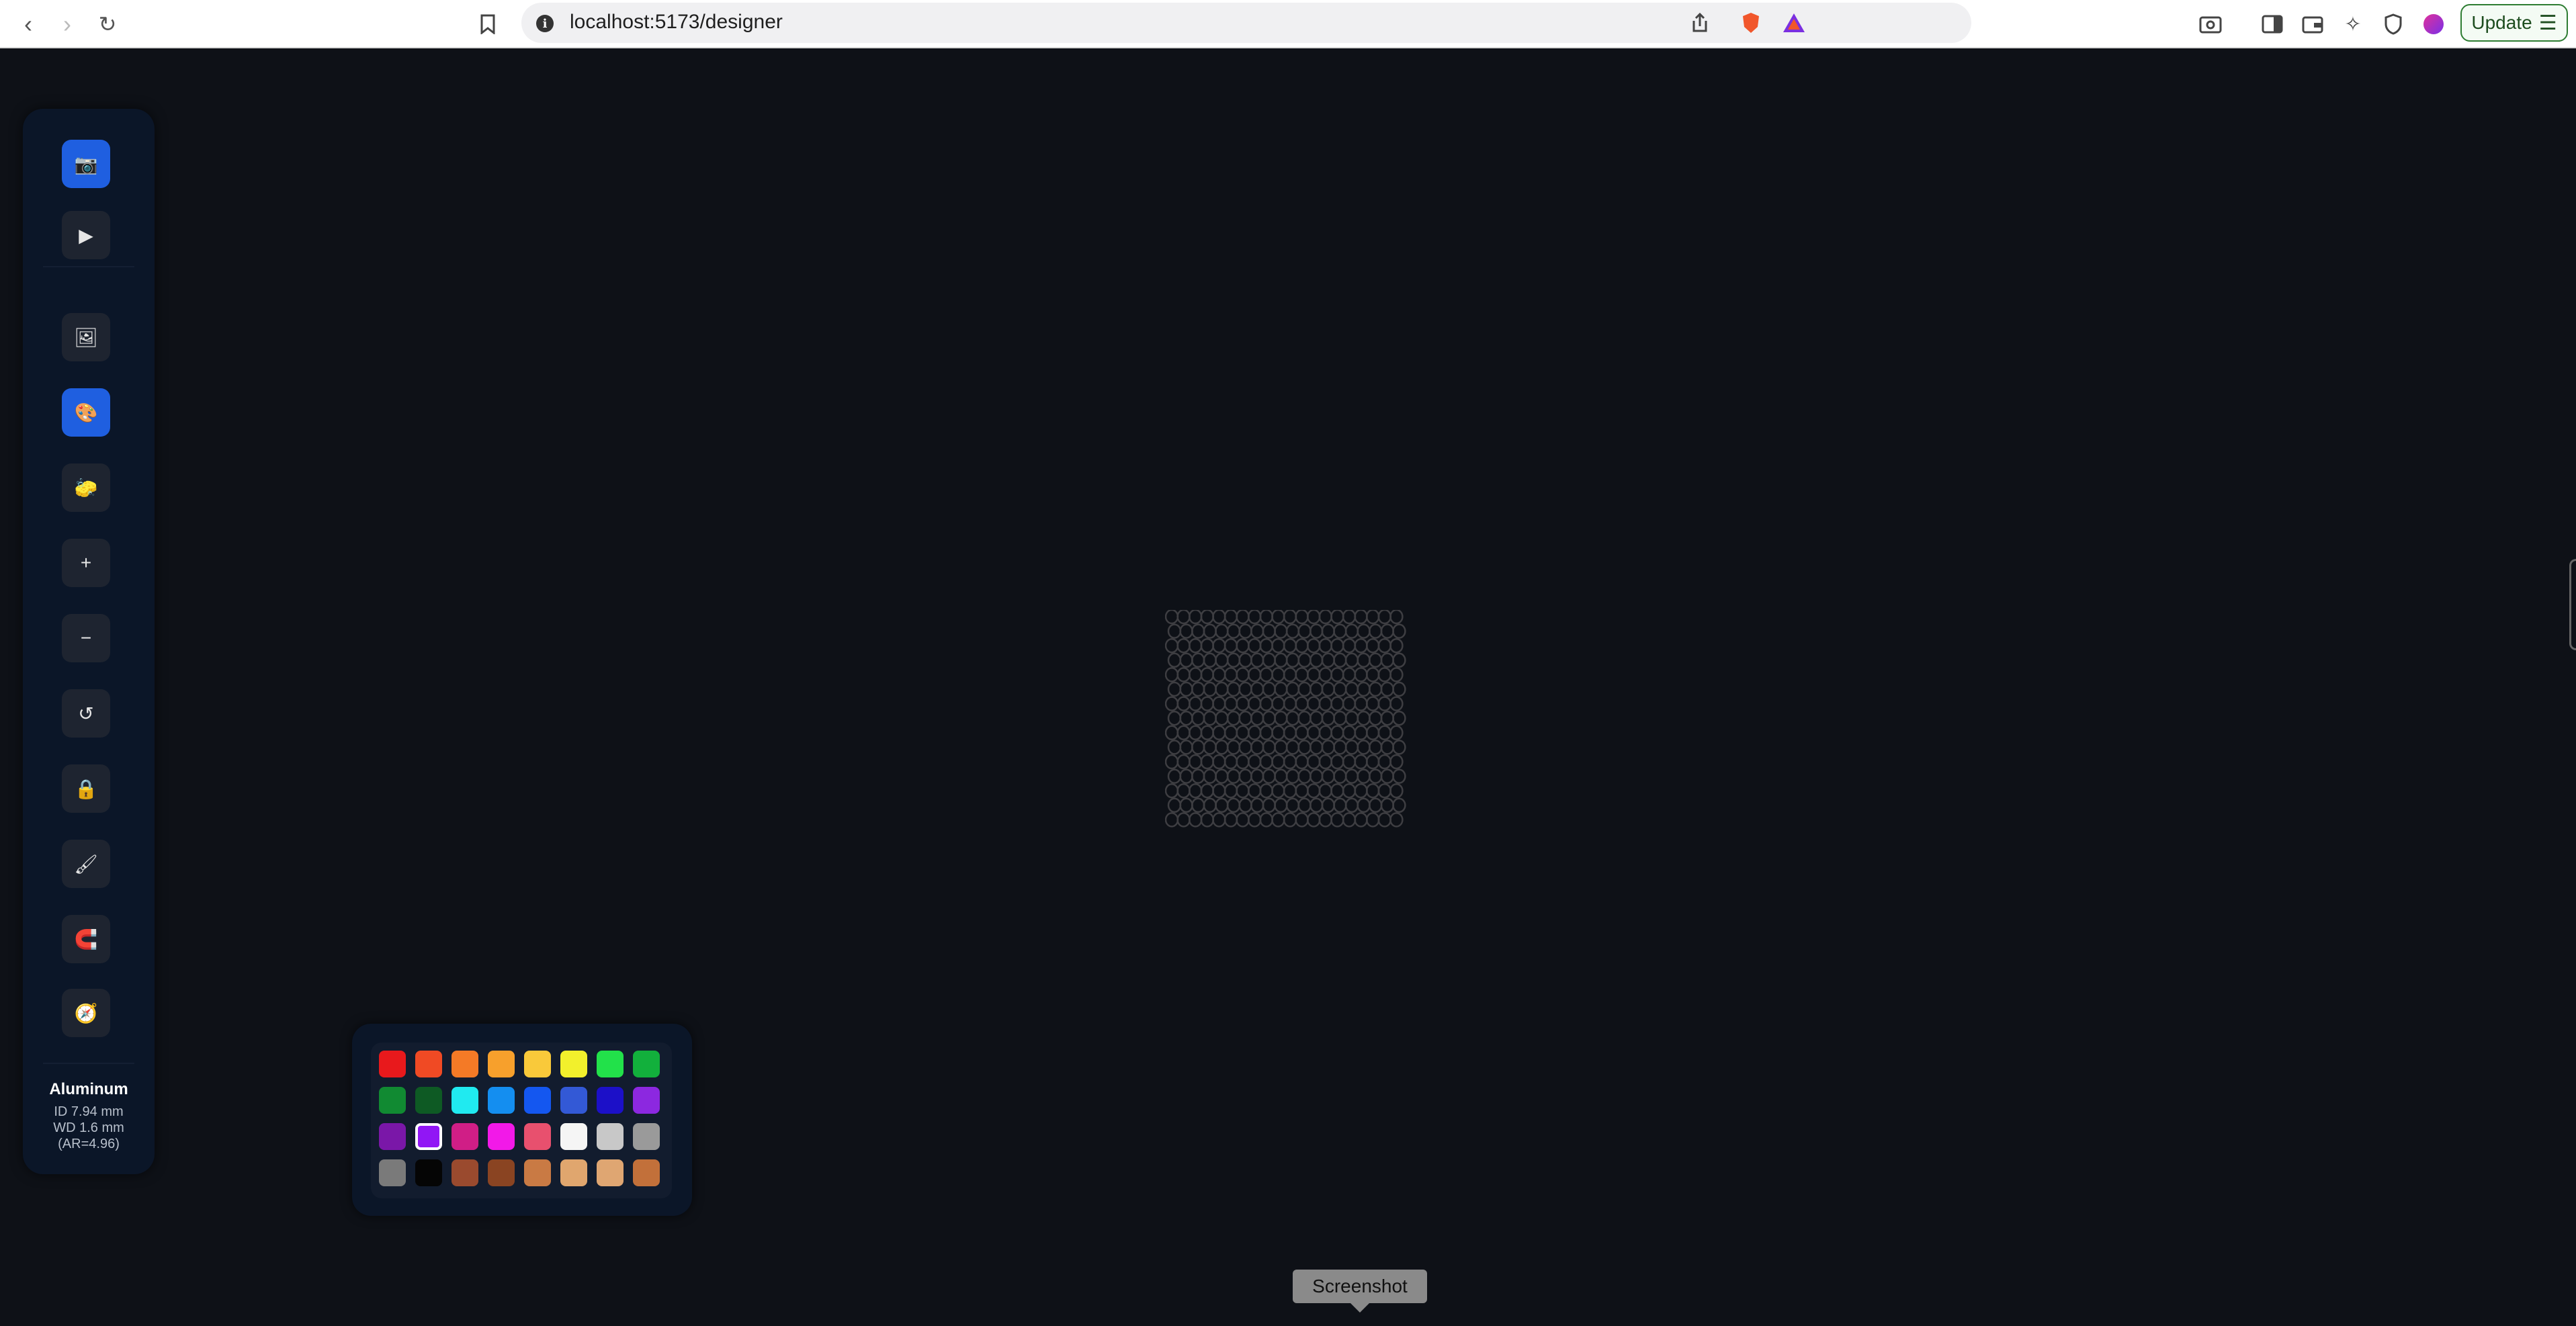  I want to click on side-panel-handle, so click(2572, 604).